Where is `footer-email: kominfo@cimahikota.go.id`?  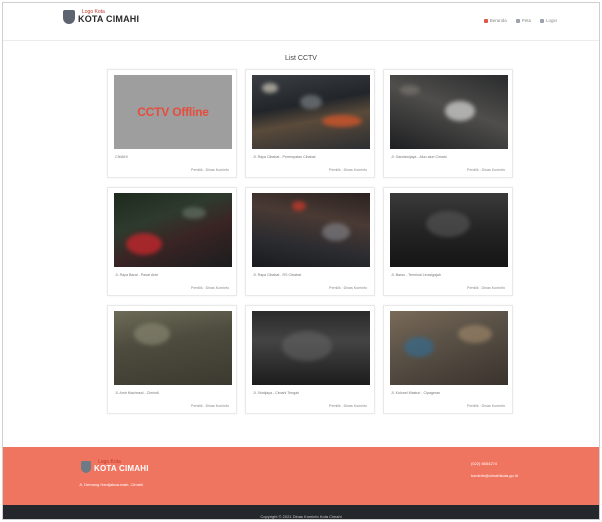 footer-email: kominfo@cimahikota.go.id is located at coordinates (494, 475).